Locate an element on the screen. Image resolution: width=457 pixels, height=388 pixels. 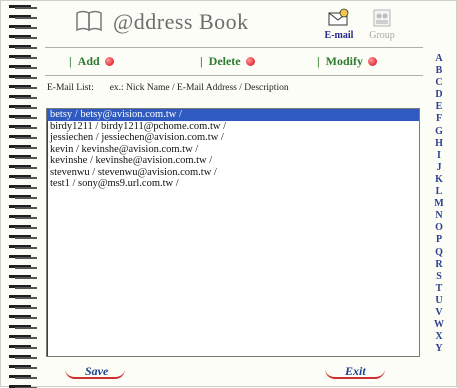
alphabet-letter-a: A is located at coordinates (439, 59).